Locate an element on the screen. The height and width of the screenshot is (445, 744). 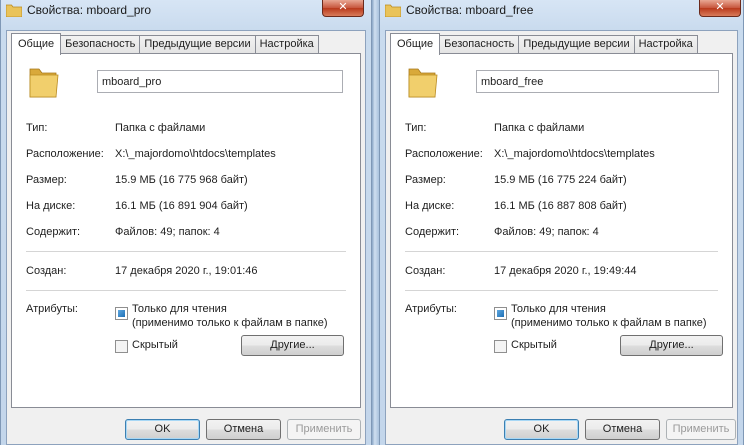
size-value: 15.9 МБ (16 775 968 байт) is located at coordinates (181, 180).